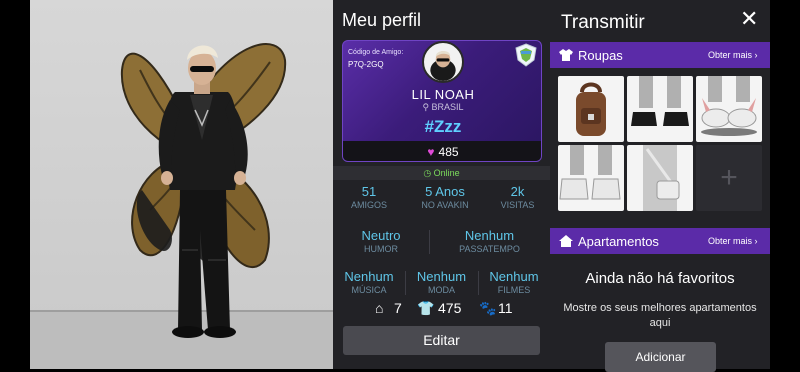 This screenshot has height=372, width=800. What do you see at coordinates (445, 205) in the screenshot?
I see `stat-years-label: NO AVAKIN` at bounding box center [445, 205].